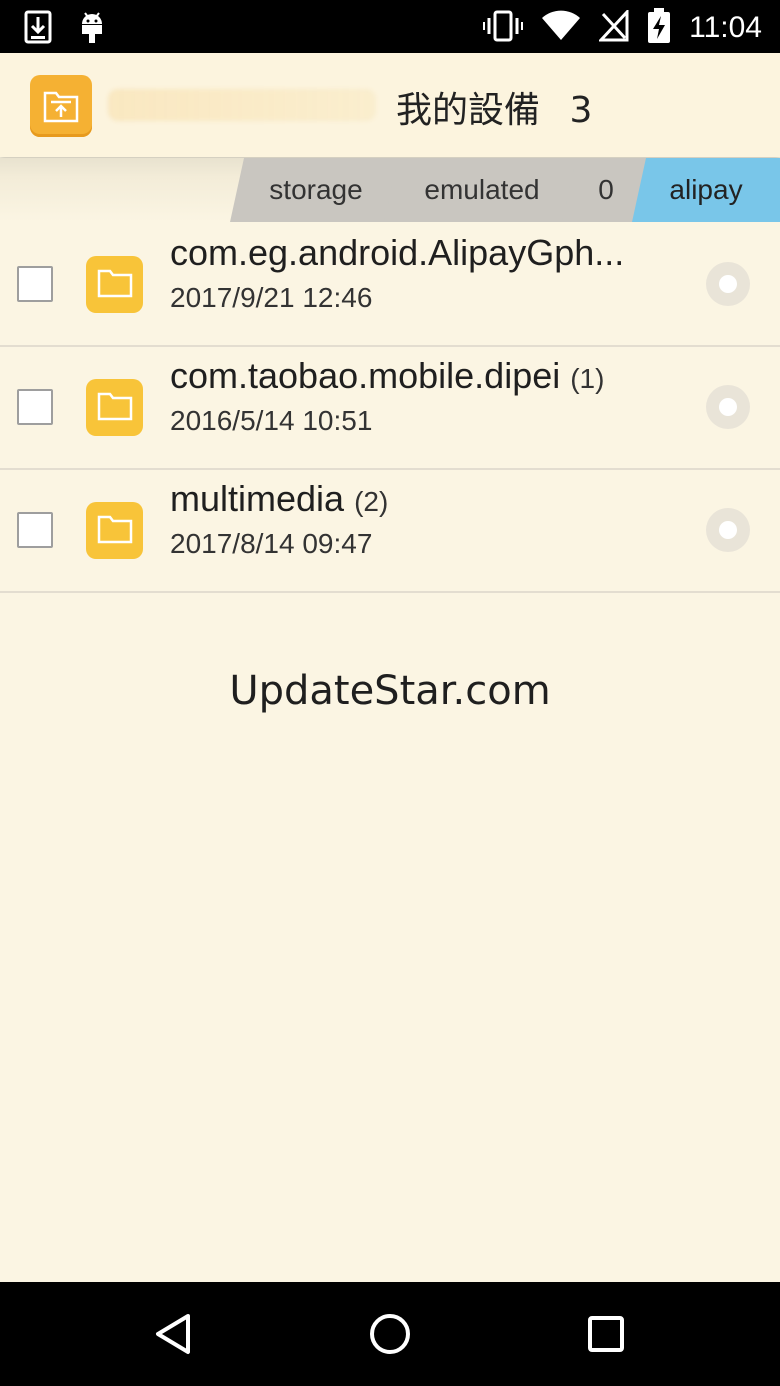  I want to click on list-item: multimedia (2) 2017/8/14 09:47, so click(390, 530).